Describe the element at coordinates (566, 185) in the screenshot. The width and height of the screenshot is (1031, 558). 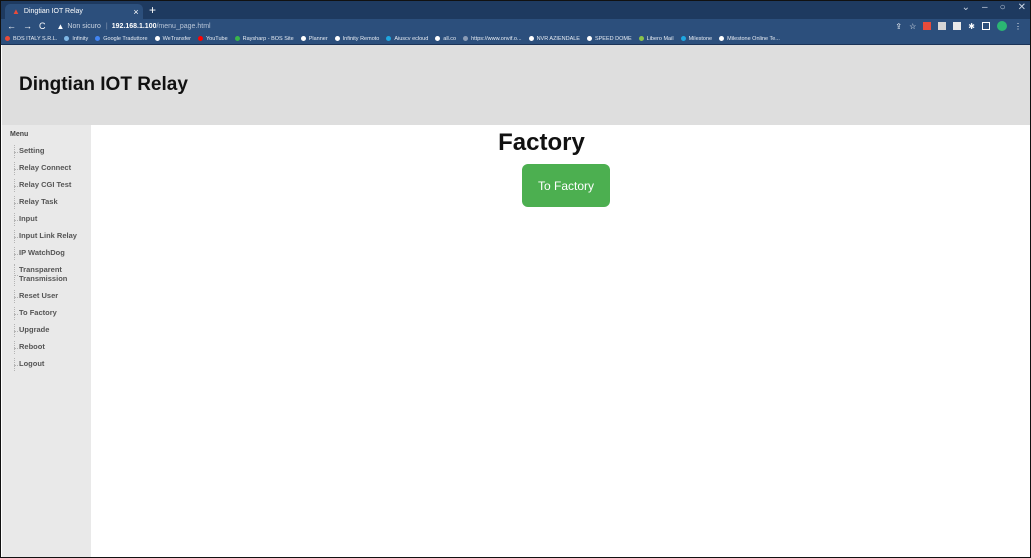
I see `to-factory-button: To Factory` at that location.